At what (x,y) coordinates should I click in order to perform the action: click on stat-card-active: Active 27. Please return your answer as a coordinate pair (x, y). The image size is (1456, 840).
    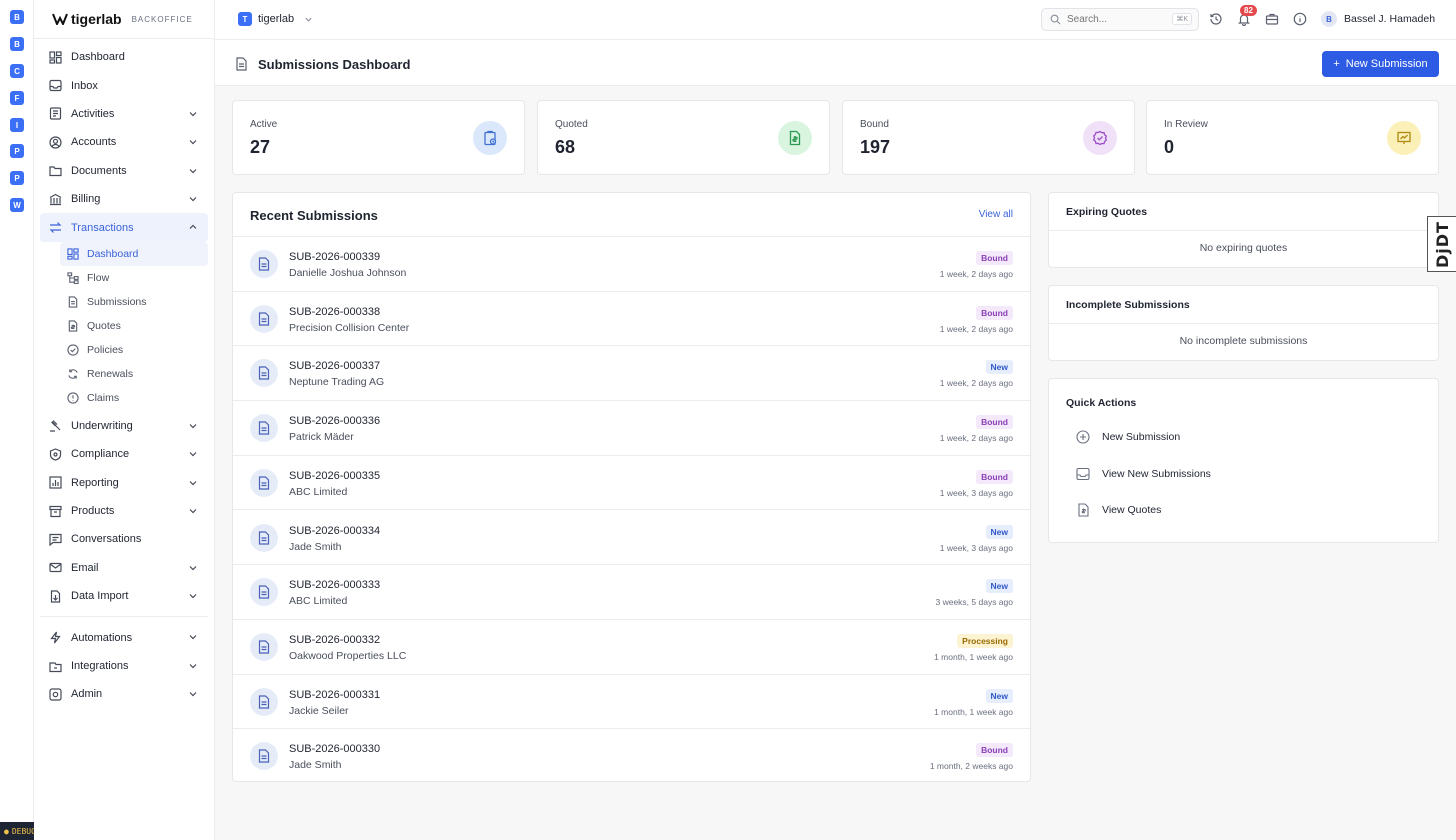
    Looking at the image, I should click on (378, 137).